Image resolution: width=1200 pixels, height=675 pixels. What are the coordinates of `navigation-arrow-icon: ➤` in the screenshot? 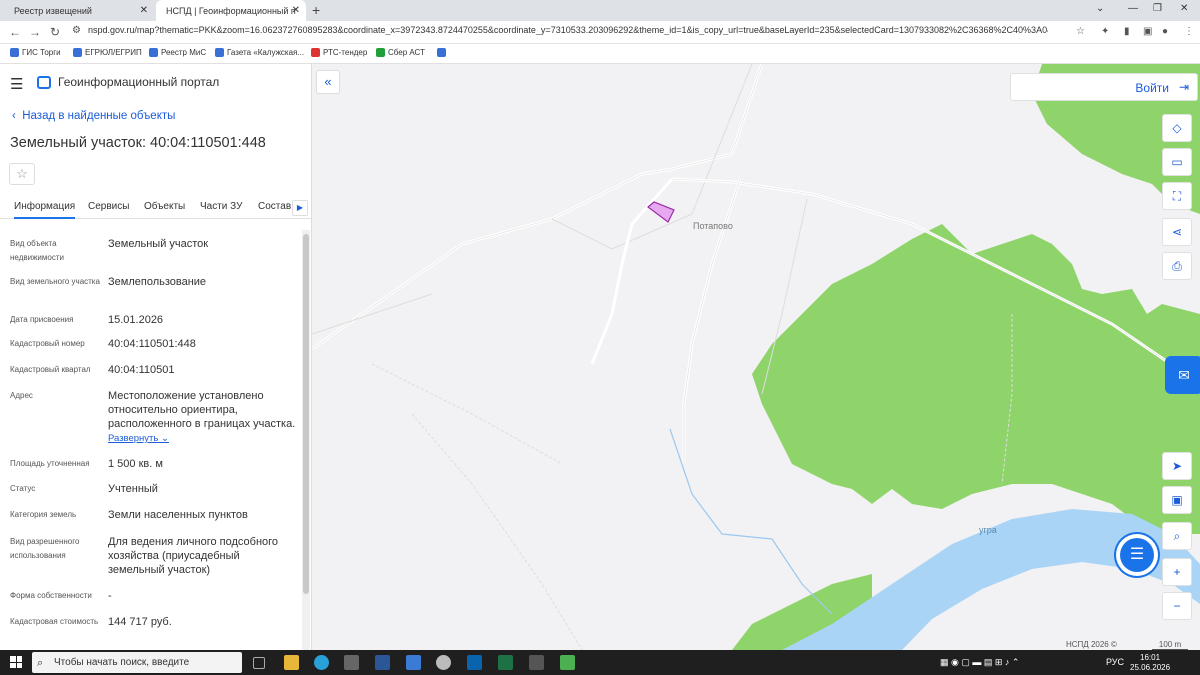 It's located at (1177, 466).